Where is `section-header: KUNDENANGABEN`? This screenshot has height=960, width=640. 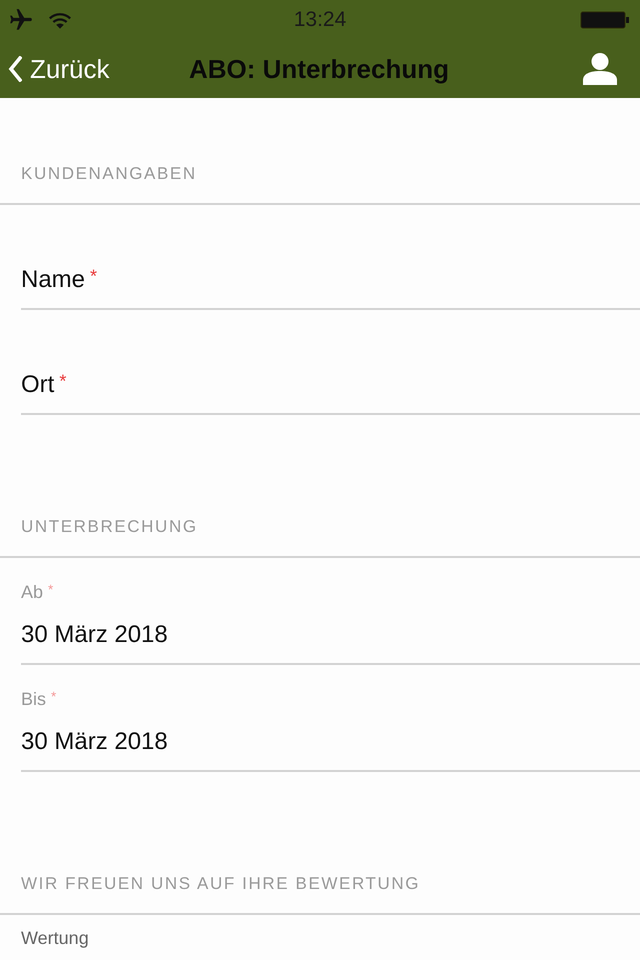
section-header: KUNDENANGABEN is located at coordinates (320, 151).